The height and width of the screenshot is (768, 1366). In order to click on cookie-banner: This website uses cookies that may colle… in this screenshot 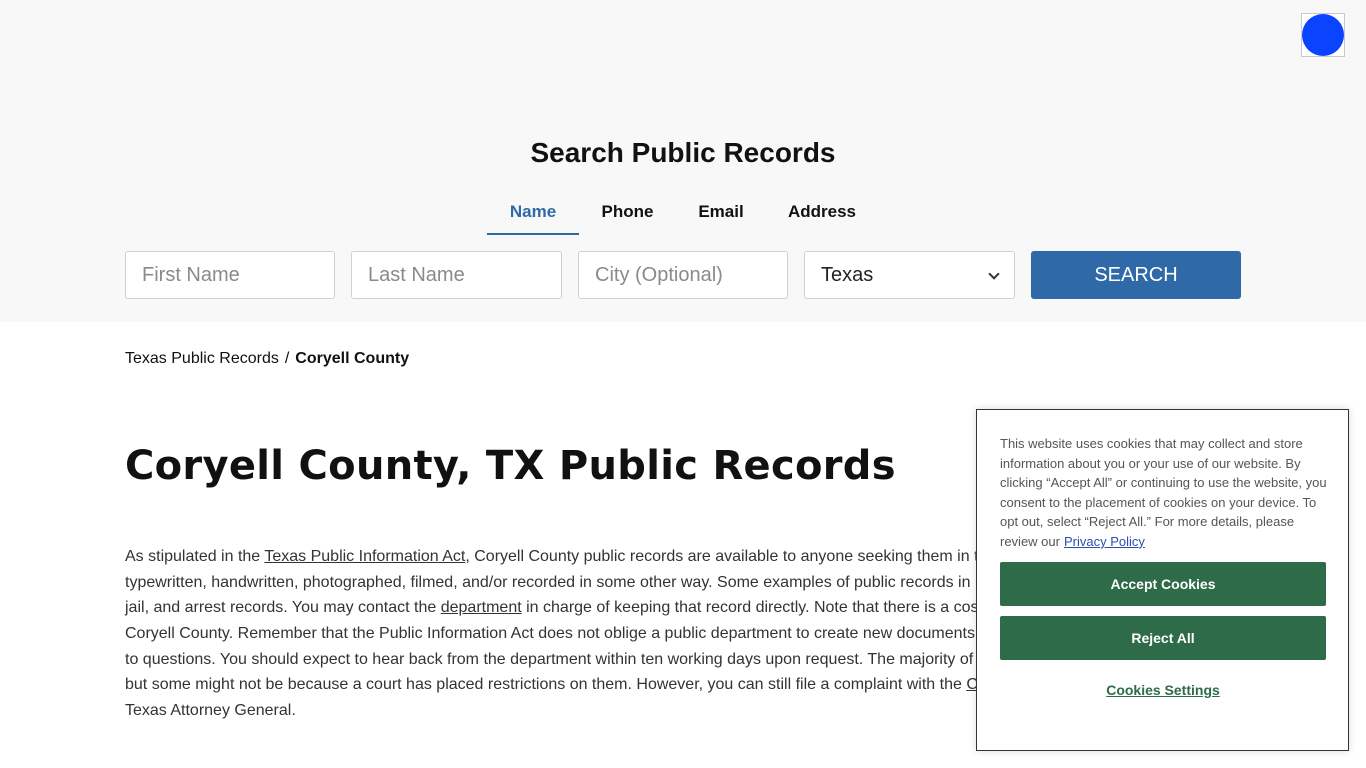, I will do `click(1162, 580)`.